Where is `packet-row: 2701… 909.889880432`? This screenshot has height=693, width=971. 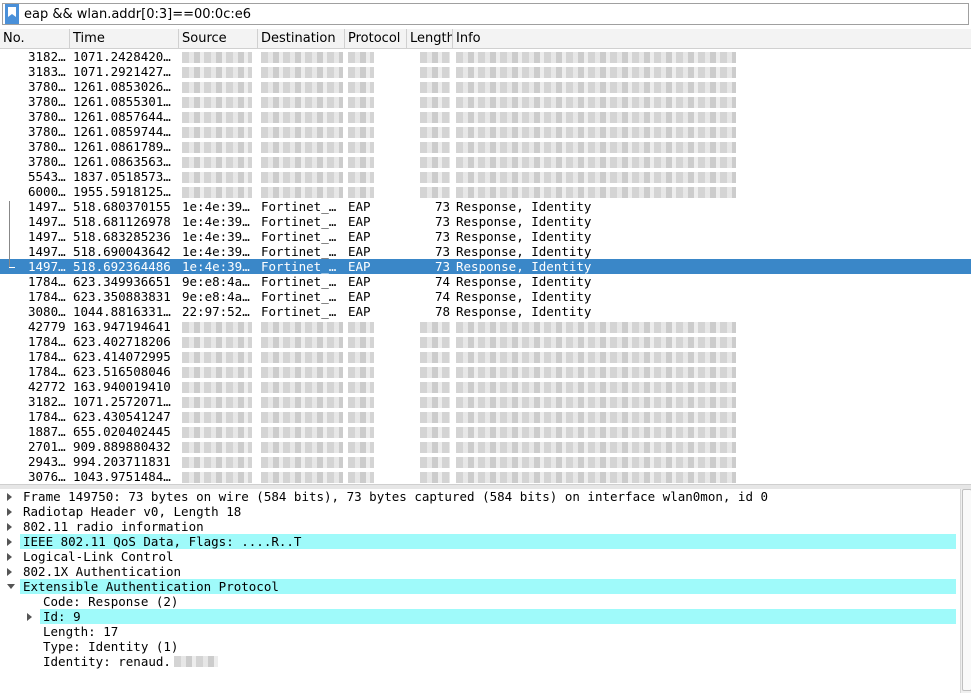 packet-row: 2701… 909.889880432 is located at coordinates (485, 446).